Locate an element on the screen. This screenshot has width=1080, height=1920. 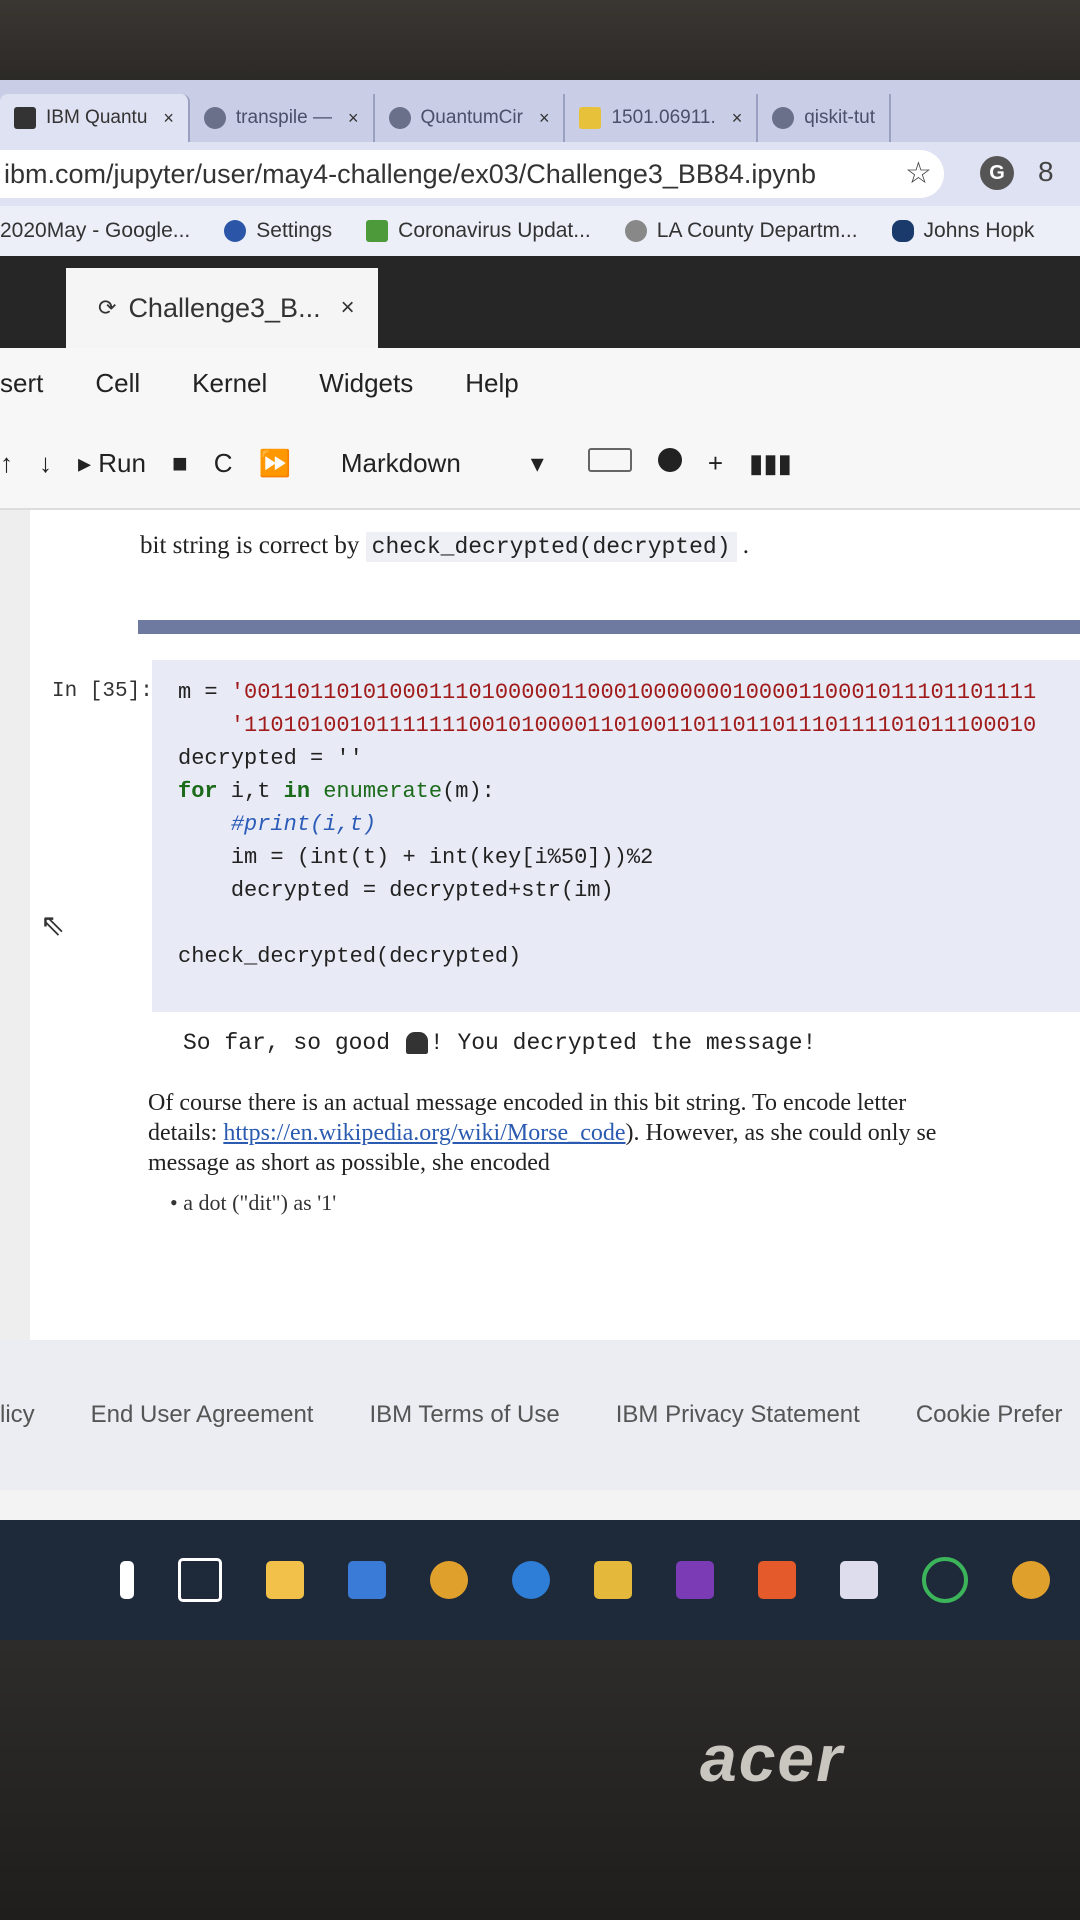
browser-tab-quantumcircuit: QuantumCir × is located at coordinates (470, 118).